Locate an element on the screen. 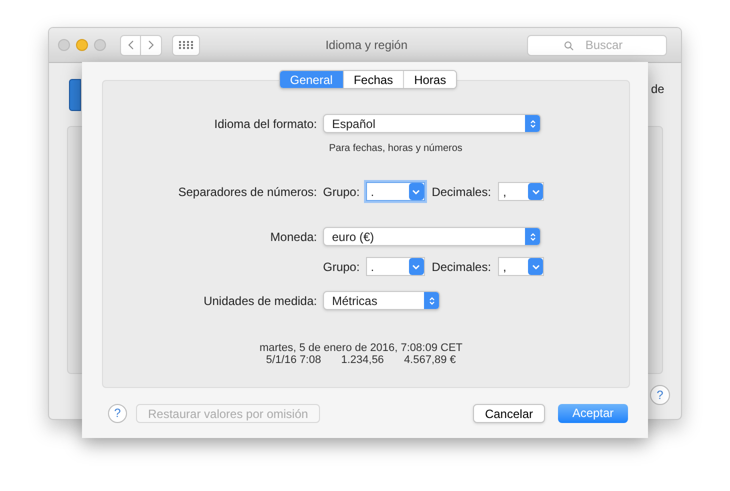 Image resolution: width=730 pixels, height=491 pixels. close-button is located at coordinates (64, 45).